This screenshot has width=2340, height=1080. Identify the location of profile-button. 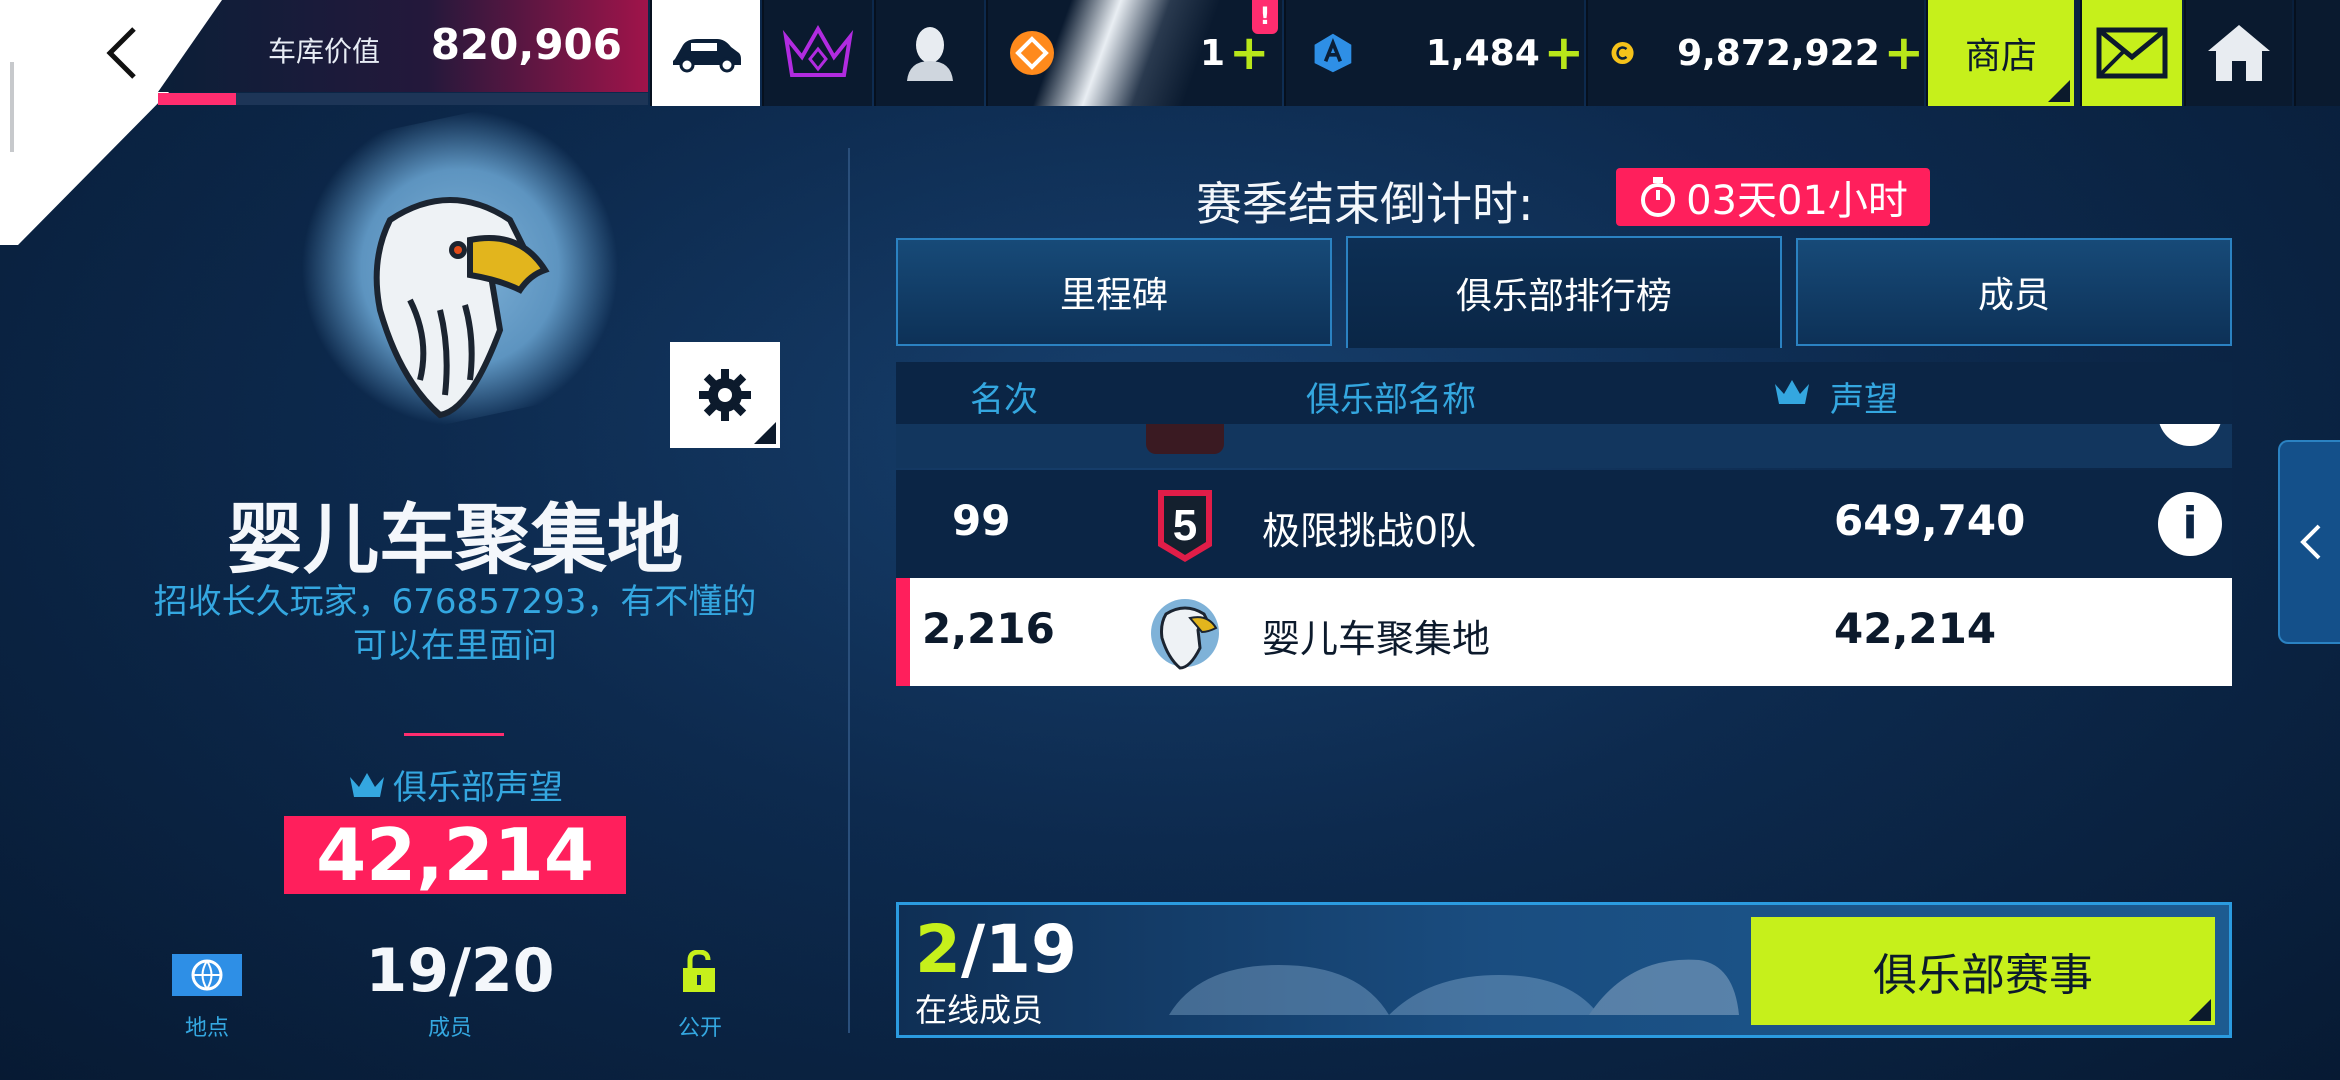
(929, 53).